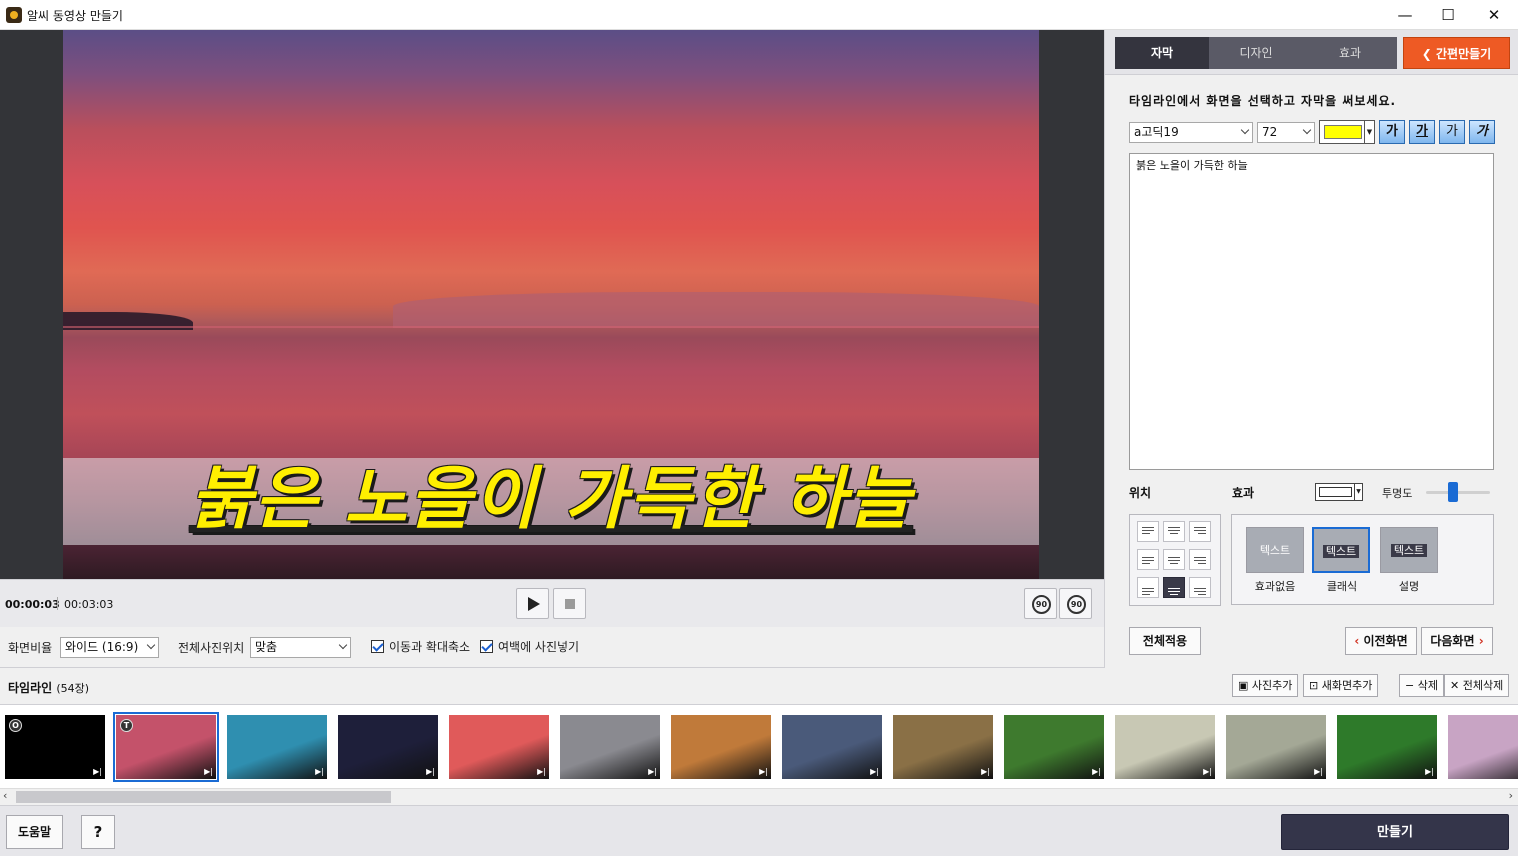  What do you see at coordinates (1429, 54) in the screenshot?
I see `chevron-left-icon: ❮` at bounding box center [1429, 54].